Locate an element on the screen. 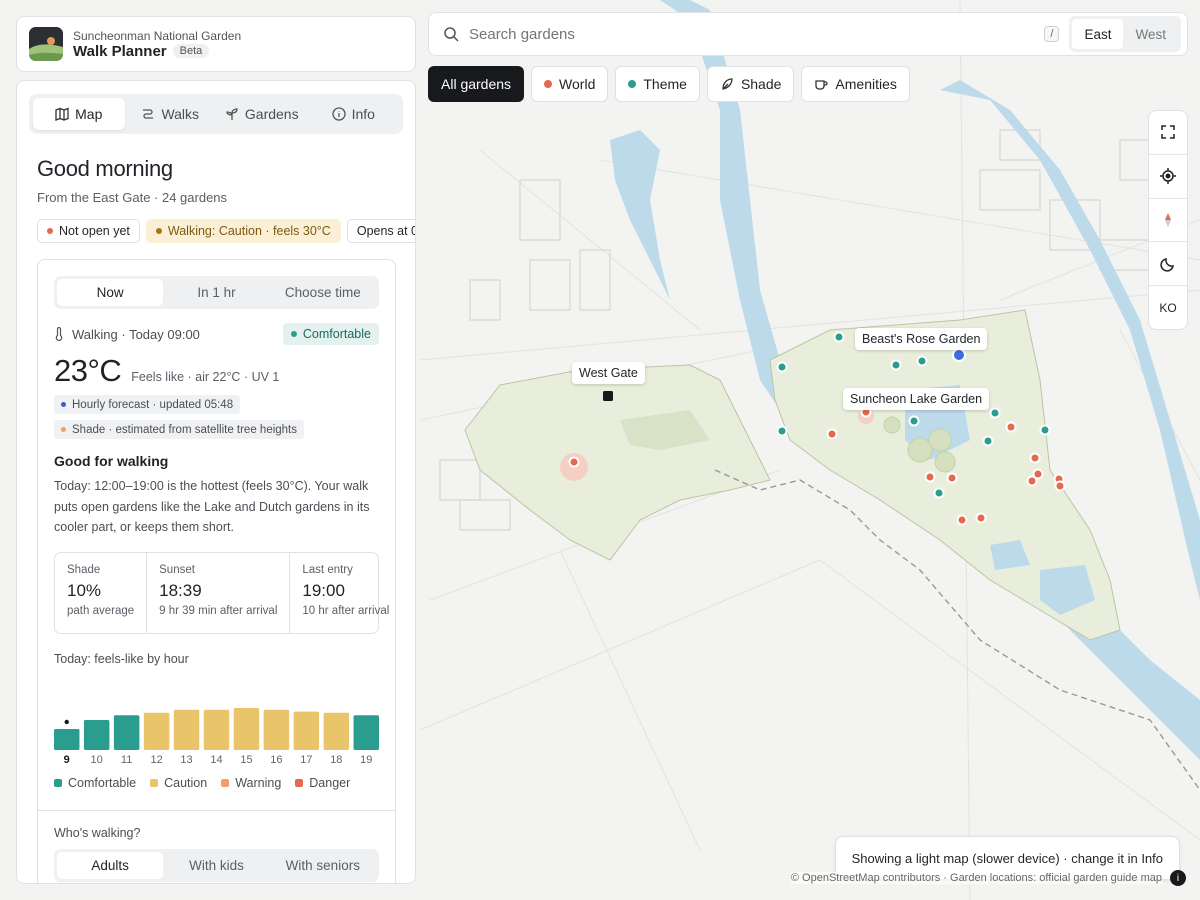 This screenshot has height=900, width=1200. legend-warning: Warning is located at coordinates (251, 783).